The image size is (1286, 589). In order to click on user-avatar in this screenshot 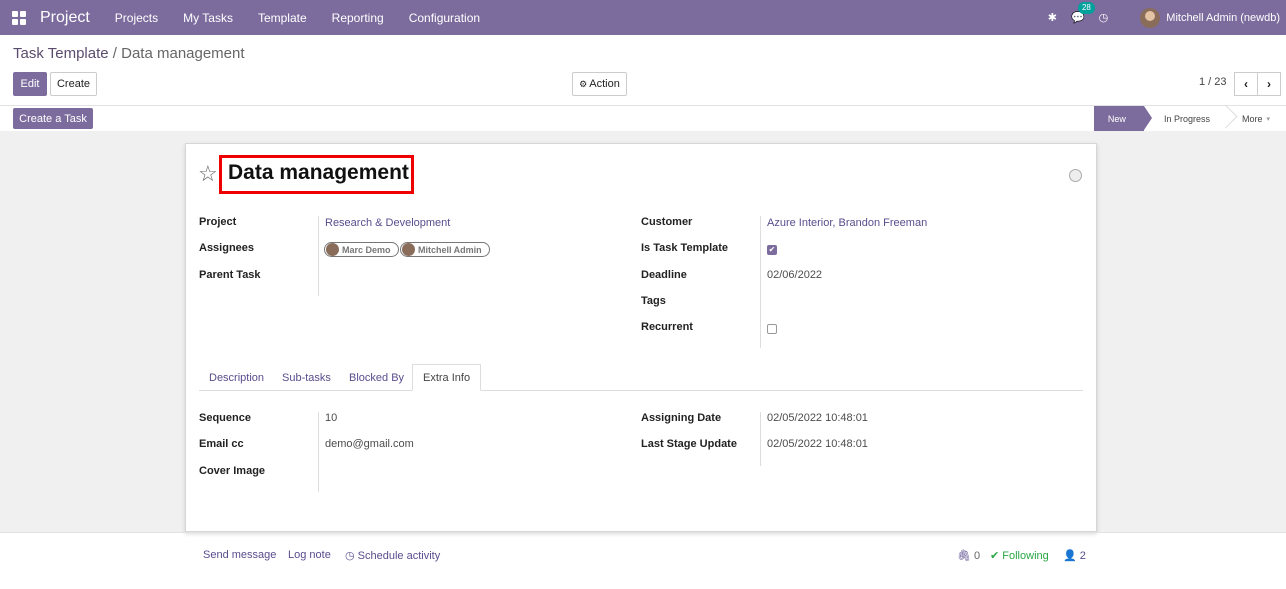, I will do `click(1150, 17)`.